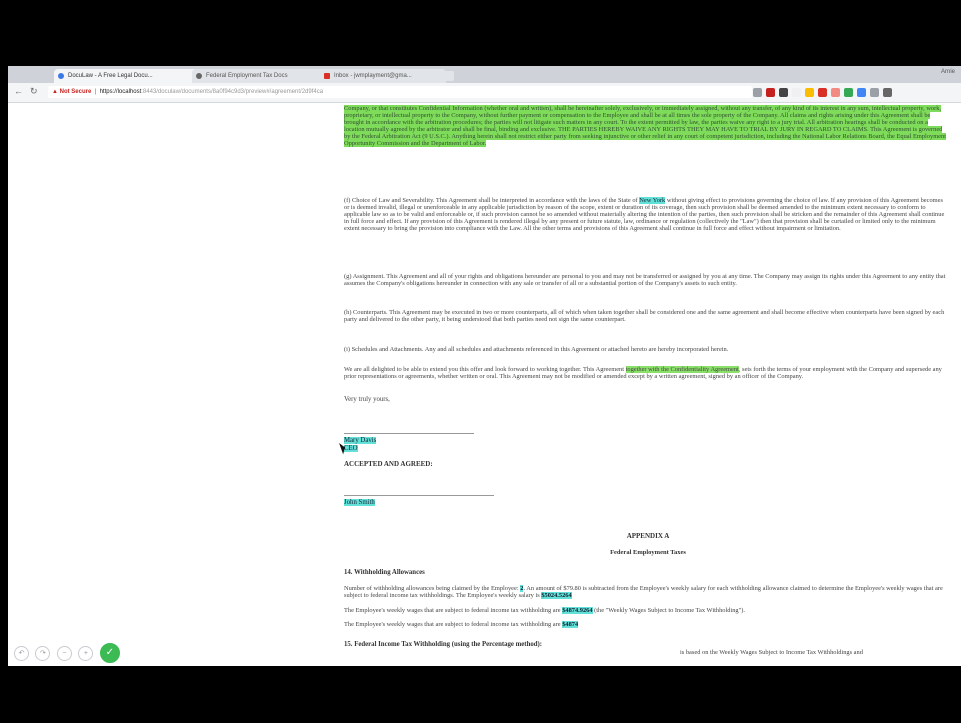  I want to click on weekly-wages-value-2: $4874, so click(570, 624).